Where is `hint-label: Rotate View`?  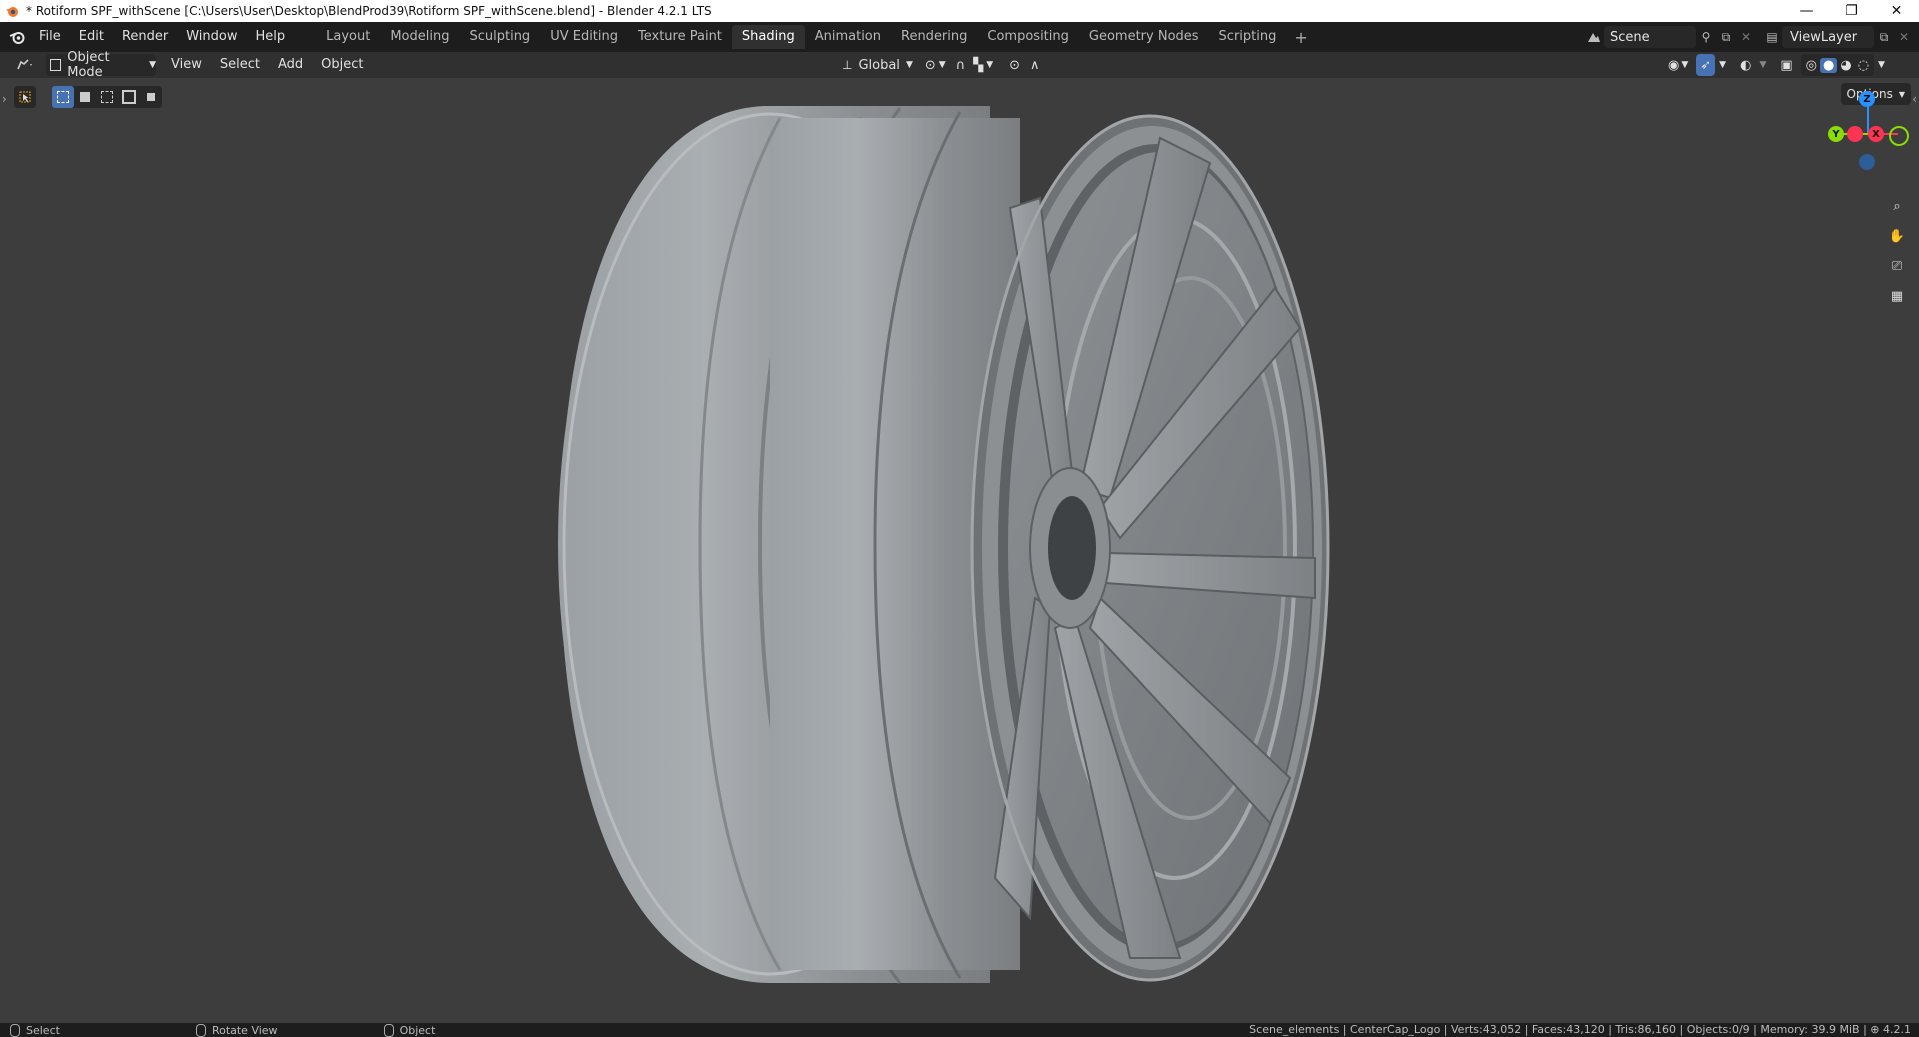
hint-label: Rotate View is located at coordinates (244, 1030).